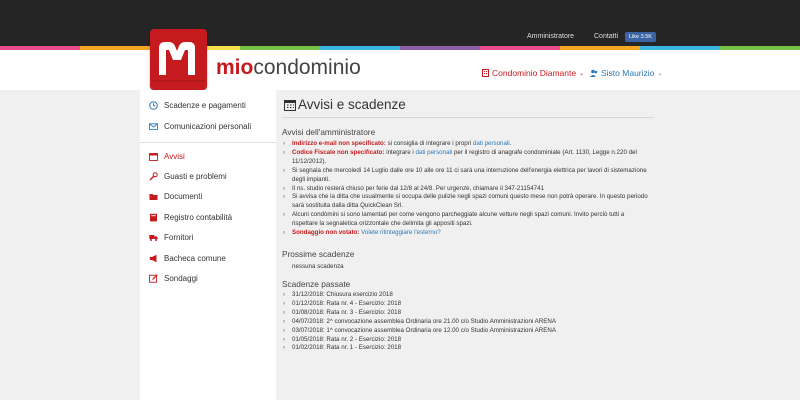 This screenshot has height=400, width=800. I want to click on notice-text: integrare i, so click(400, 152).